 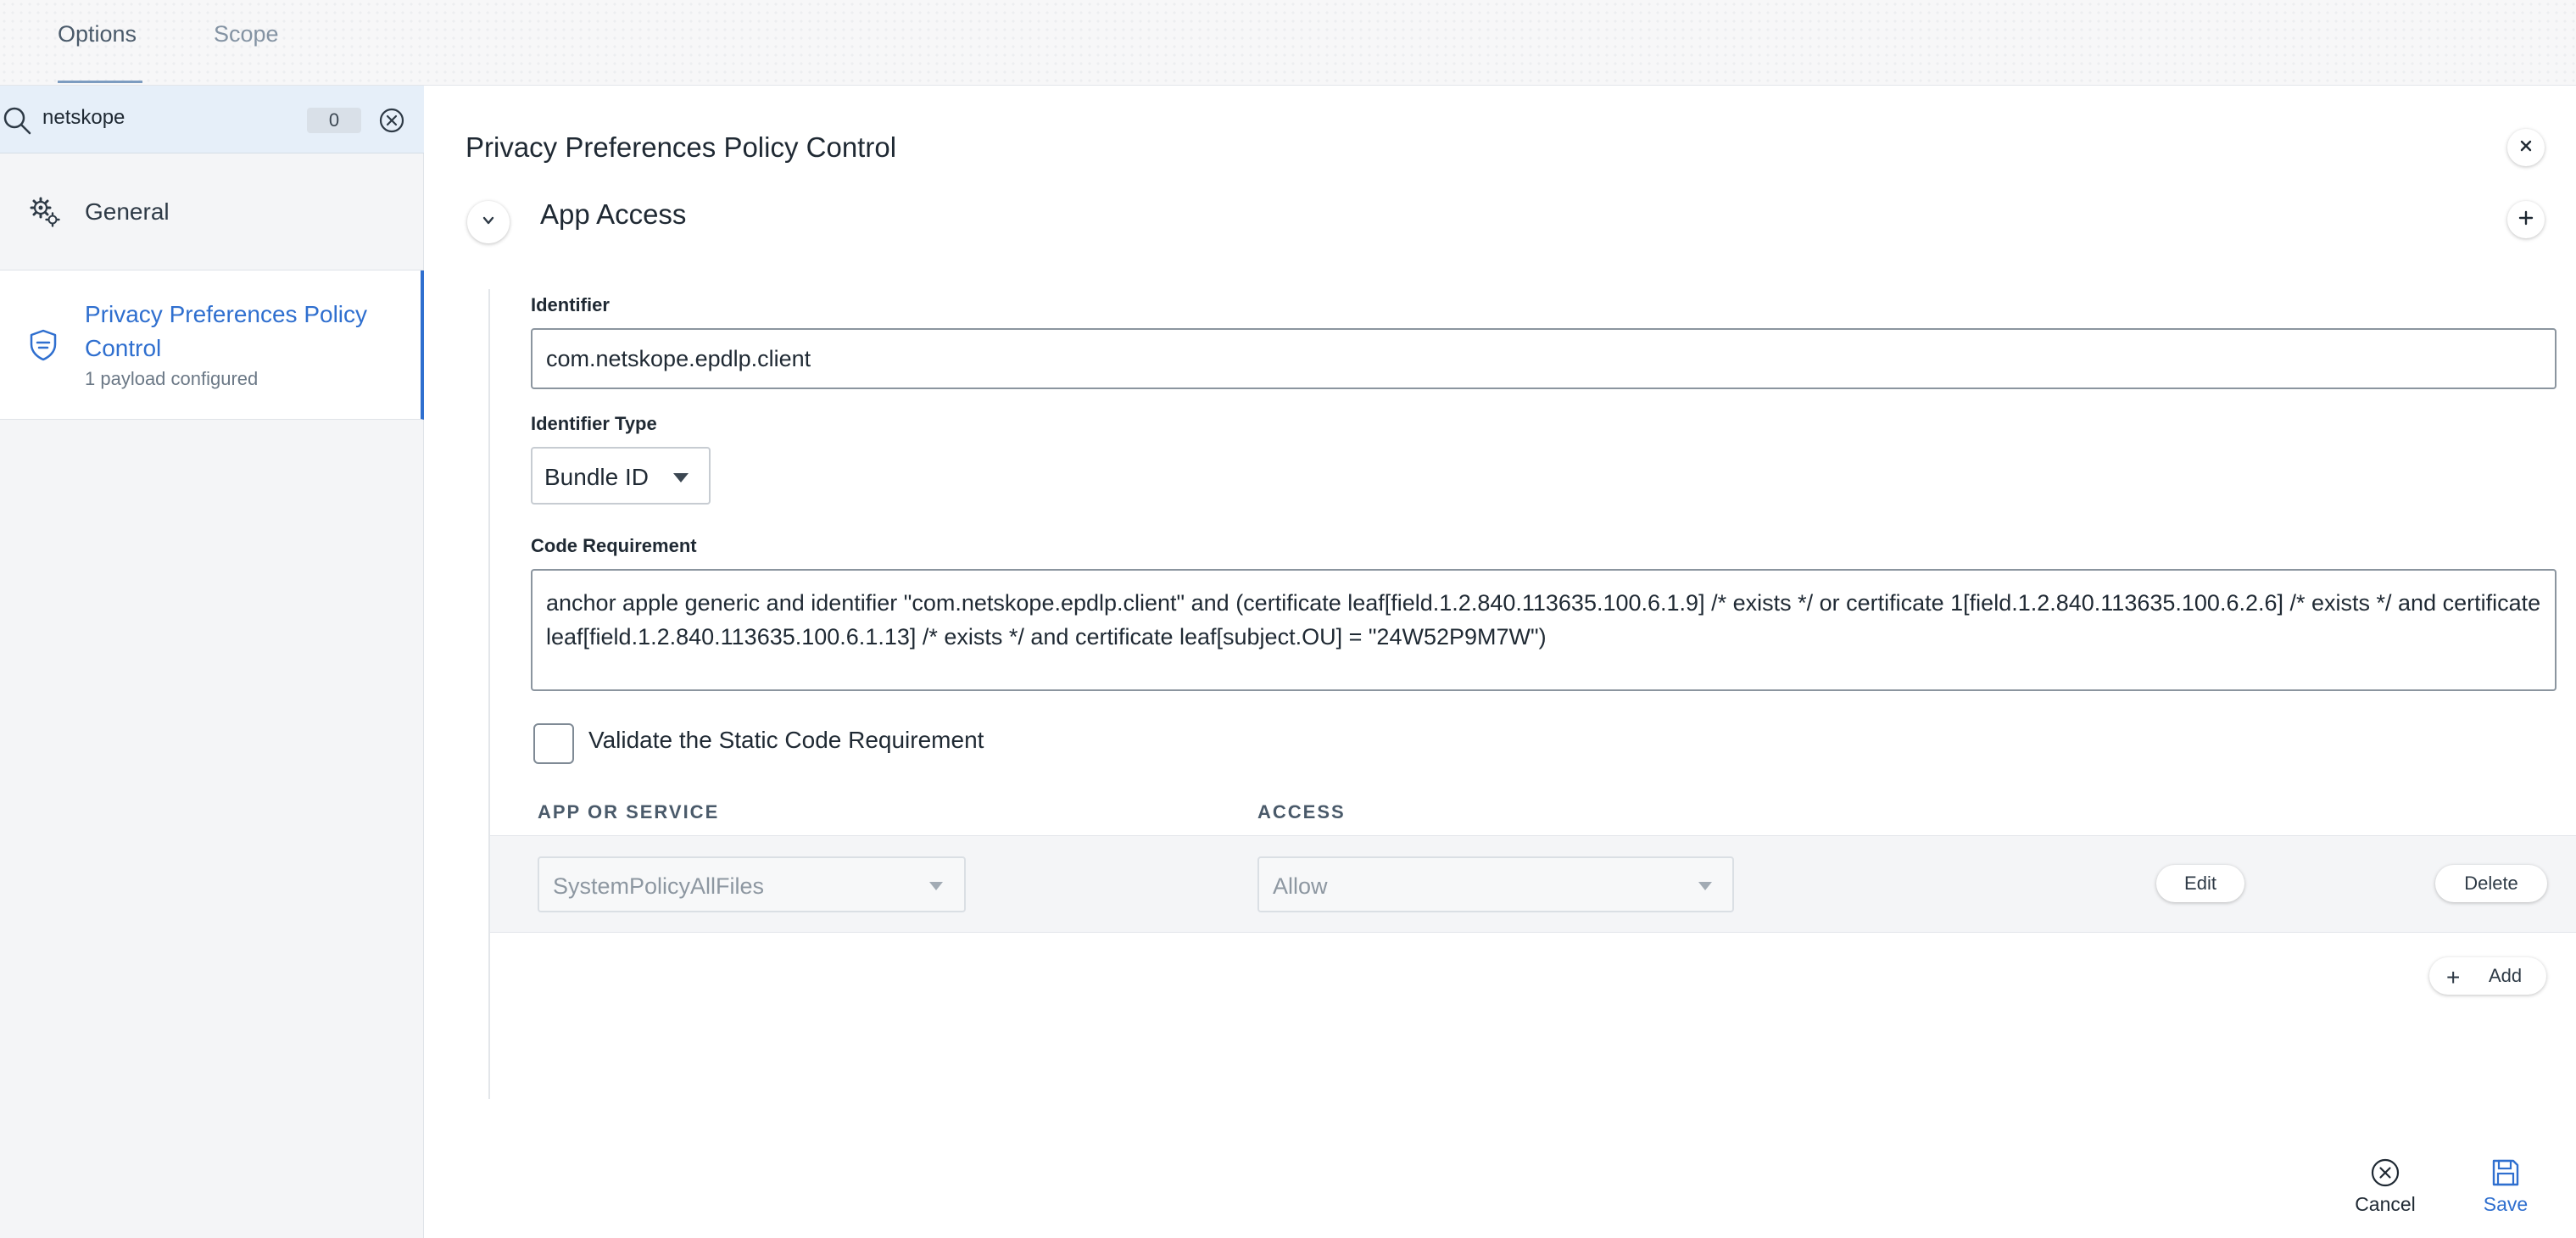 I want to click on app-or-service-value: SystemPolicyAllFiles, so click(x=659, y=886).